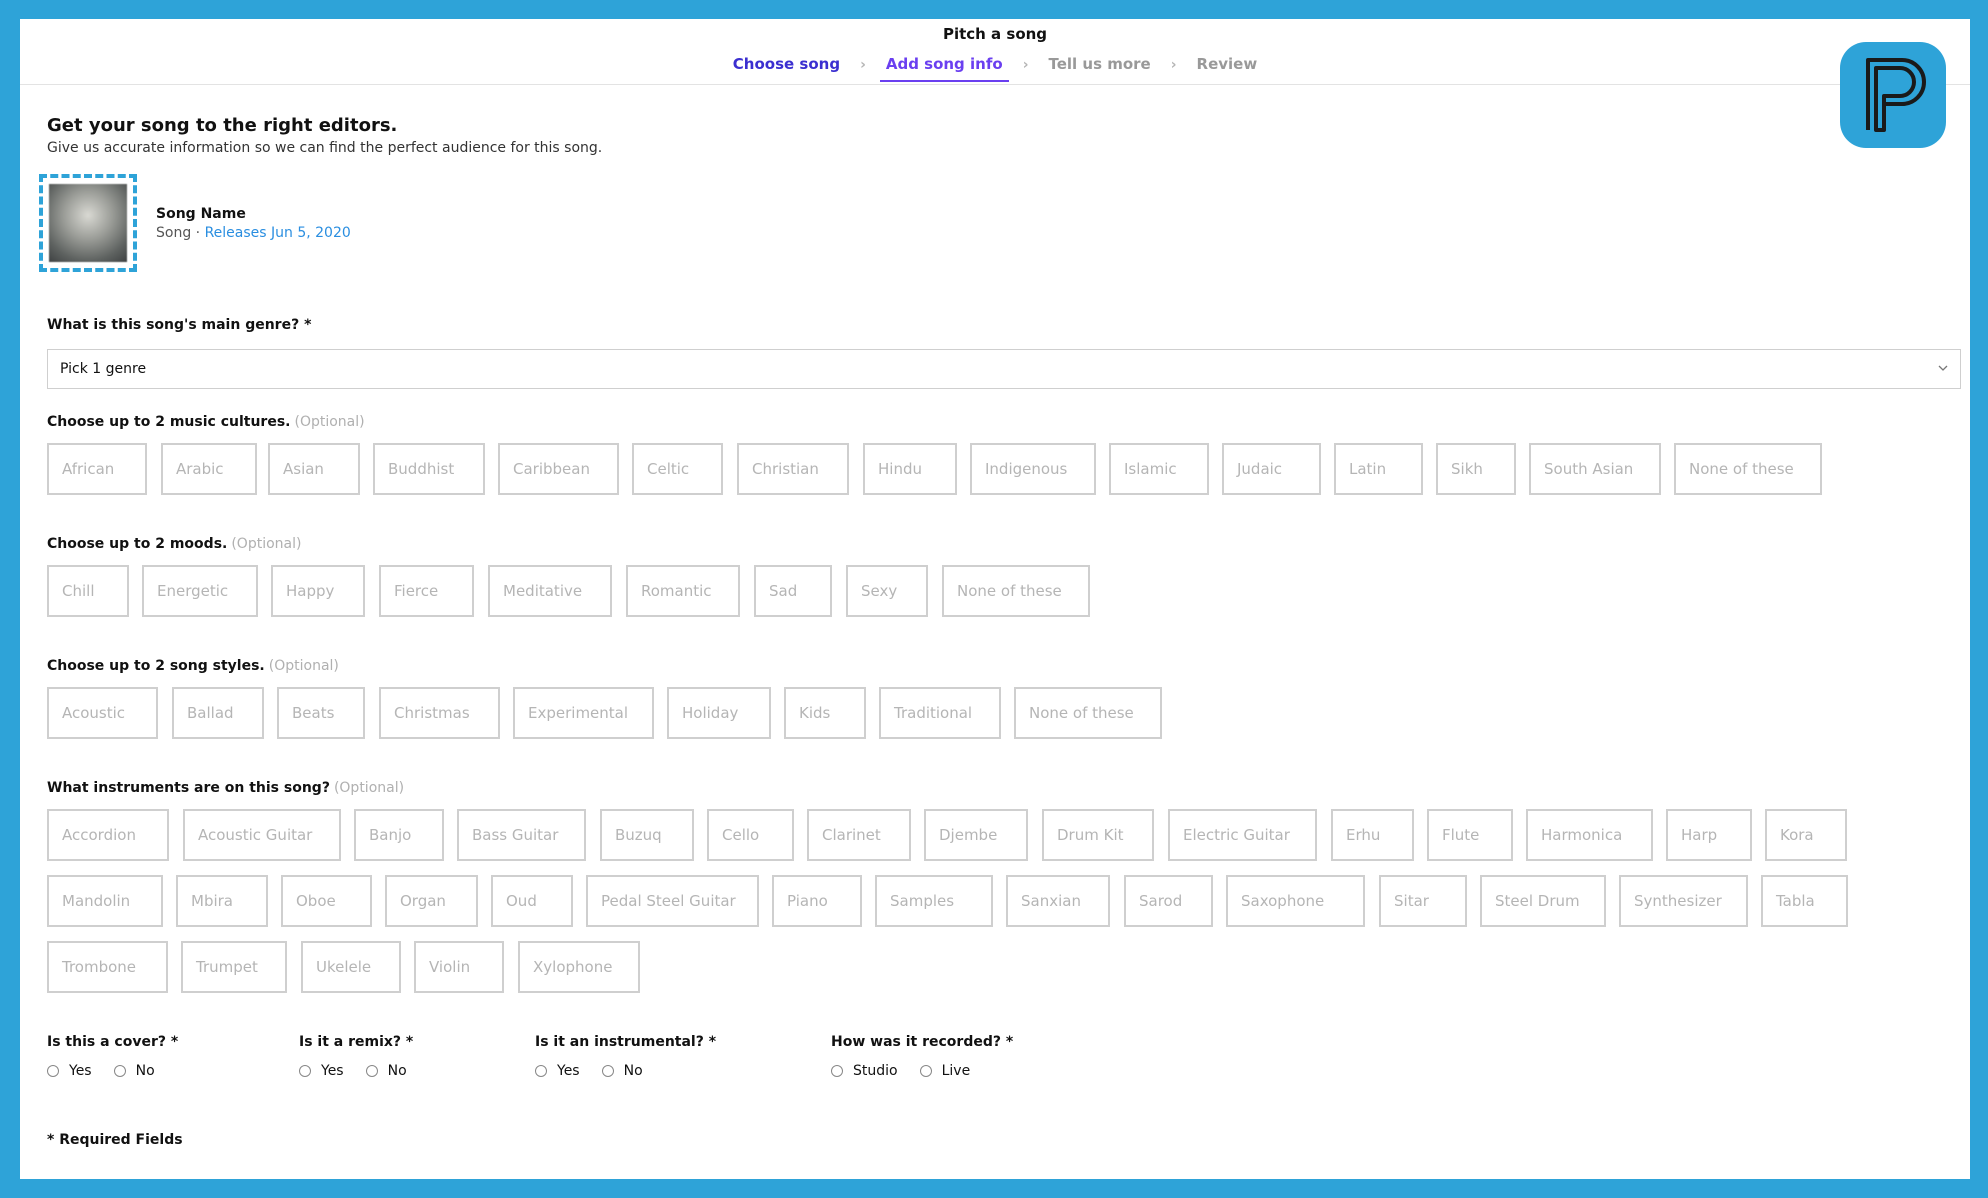 The image size is (1988, 1198). What do you see at coordinates (1058, 901) in the screenshot?
I see `instrument-chip: Sanxian` at bounding box center [1058, 901].